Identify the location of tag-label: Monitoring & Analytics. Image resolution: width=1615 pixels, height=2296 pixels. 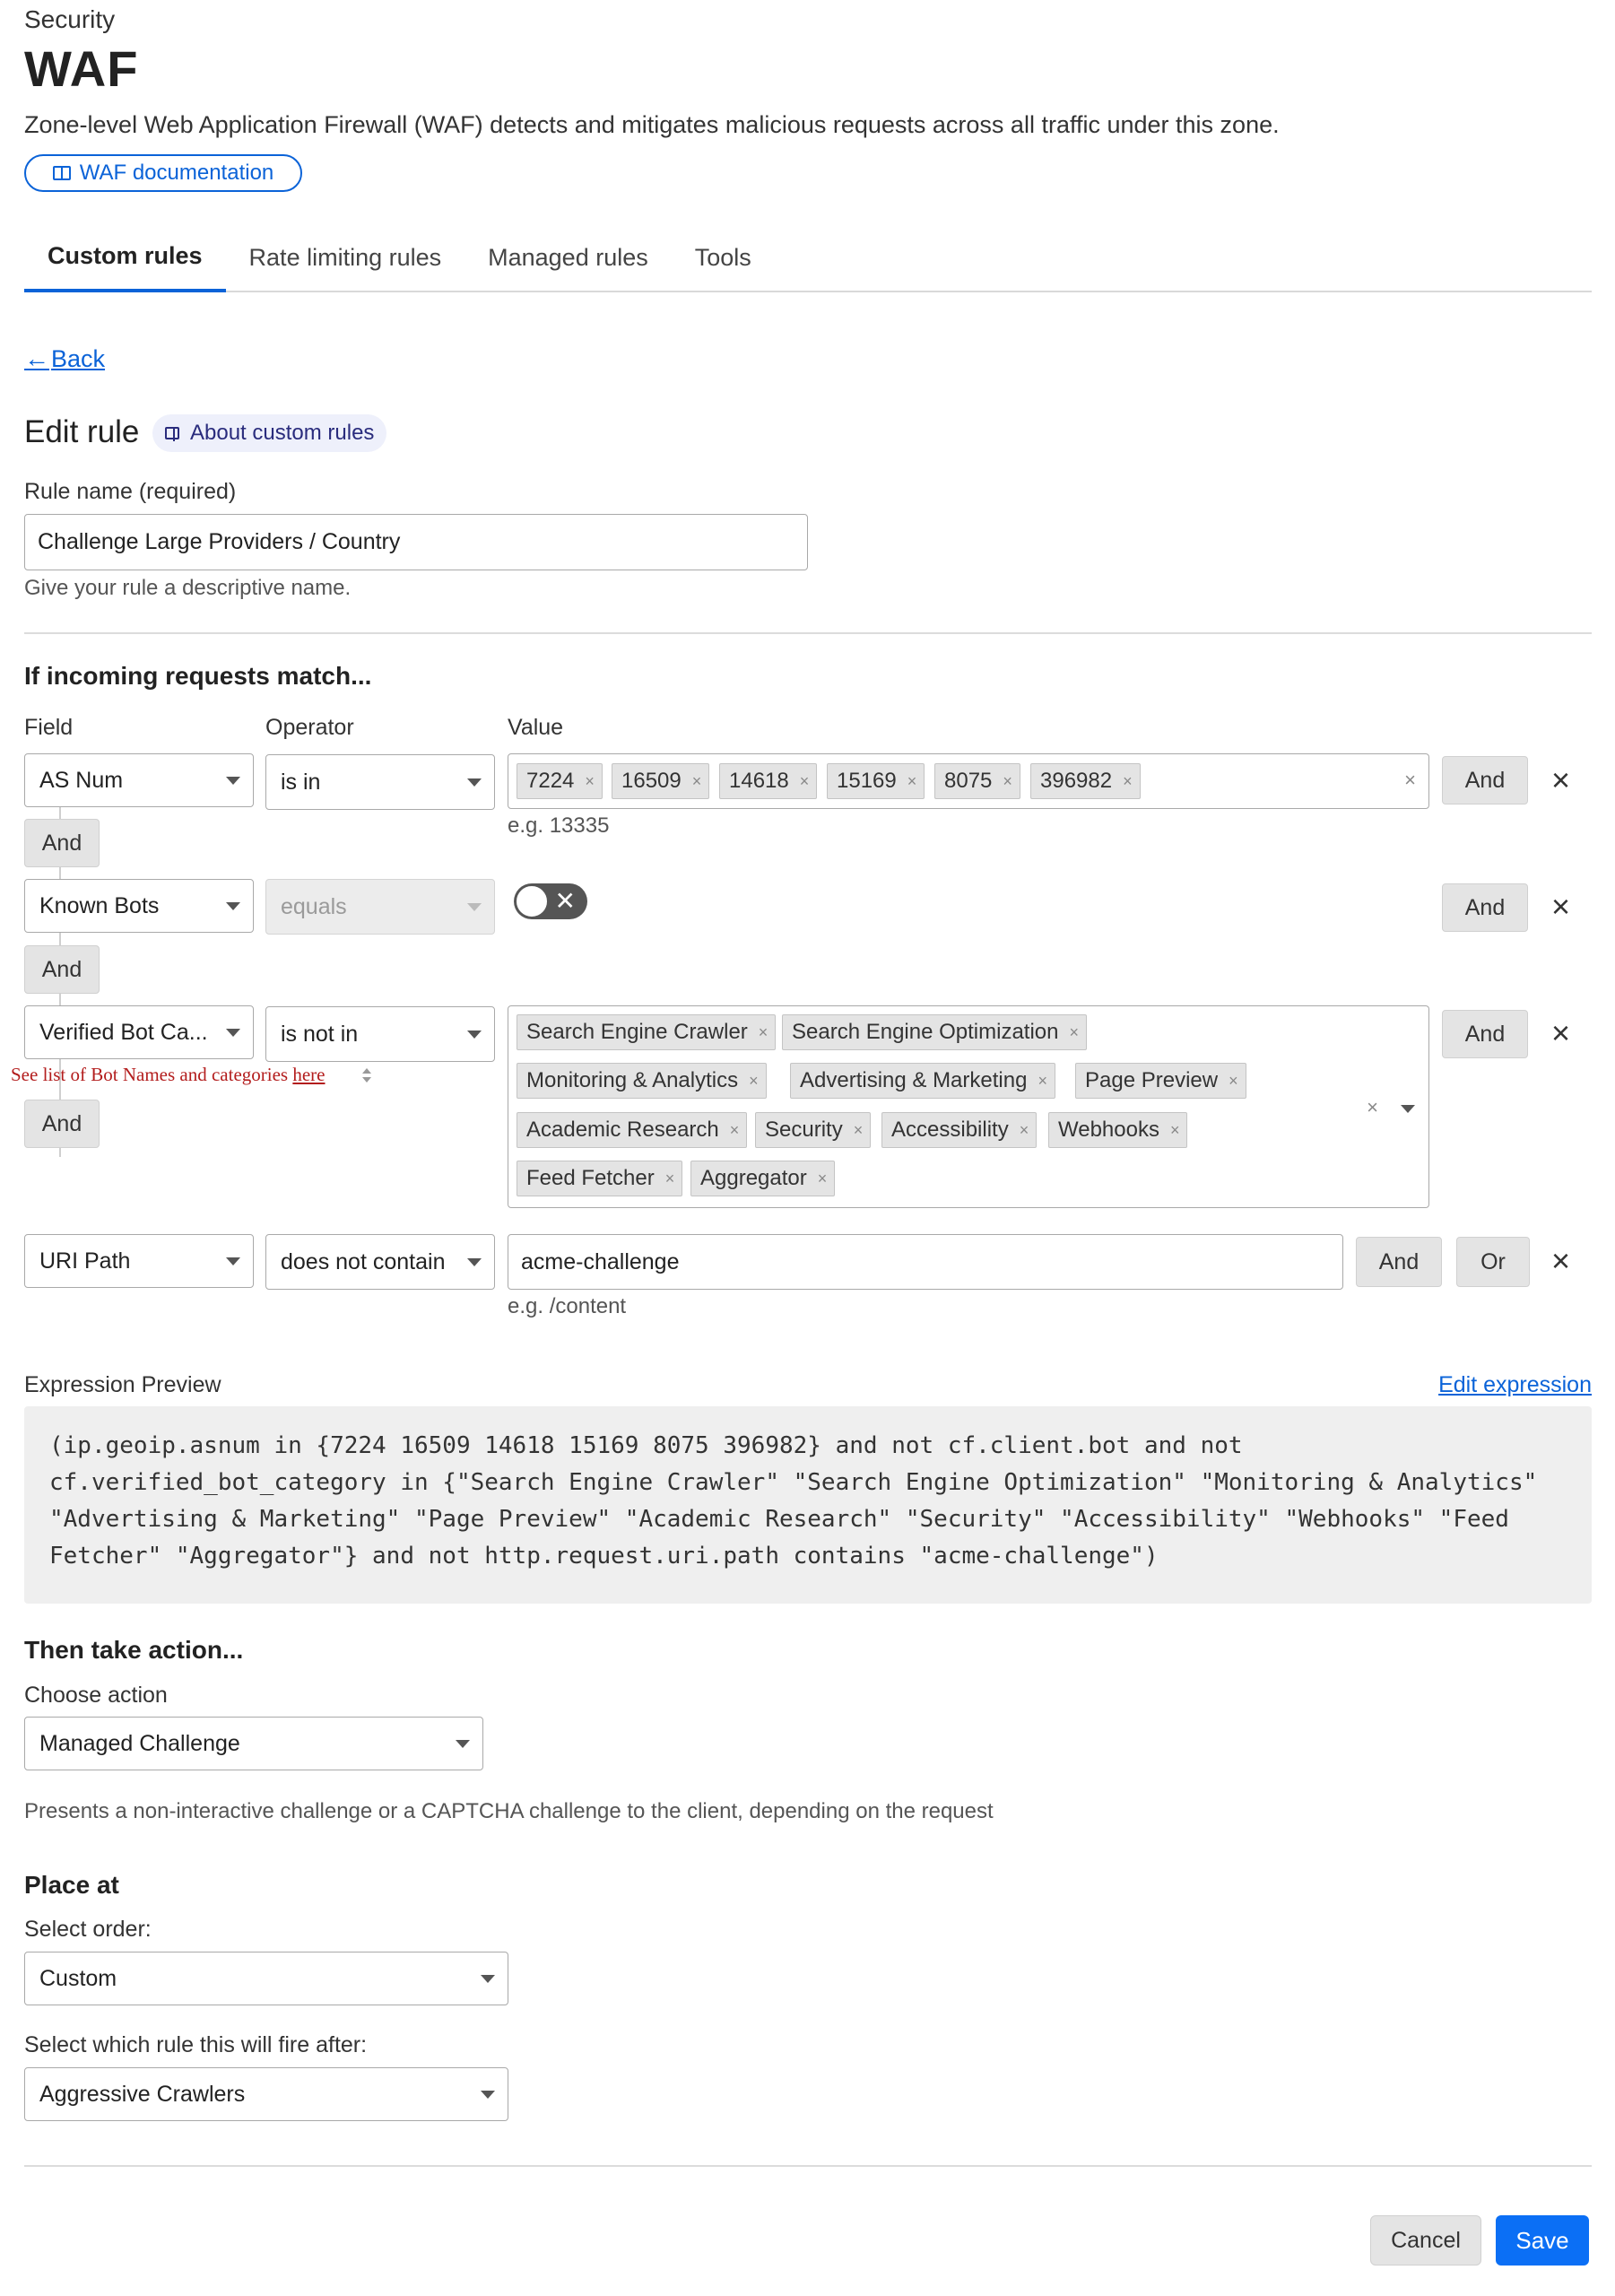
(632, 1080).